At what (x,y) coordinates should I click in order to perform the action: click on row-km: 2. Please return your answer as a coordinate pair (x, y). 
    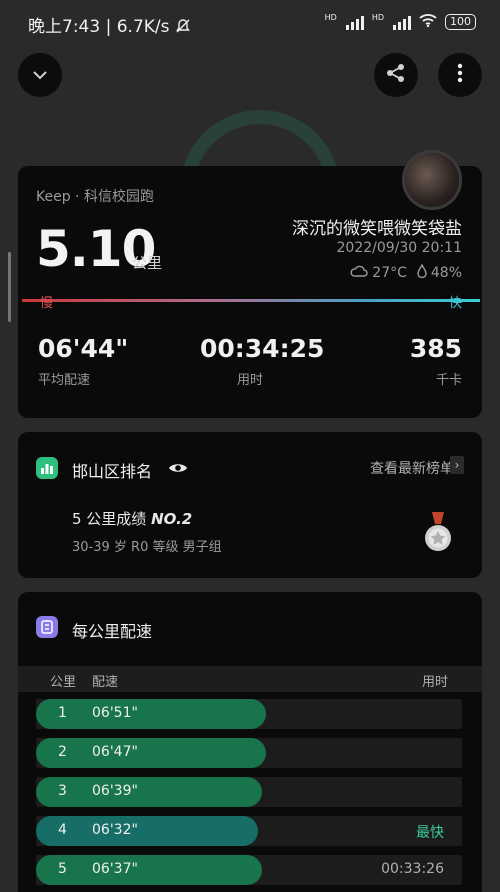
    Looking at the image, I should click on (62, 752).